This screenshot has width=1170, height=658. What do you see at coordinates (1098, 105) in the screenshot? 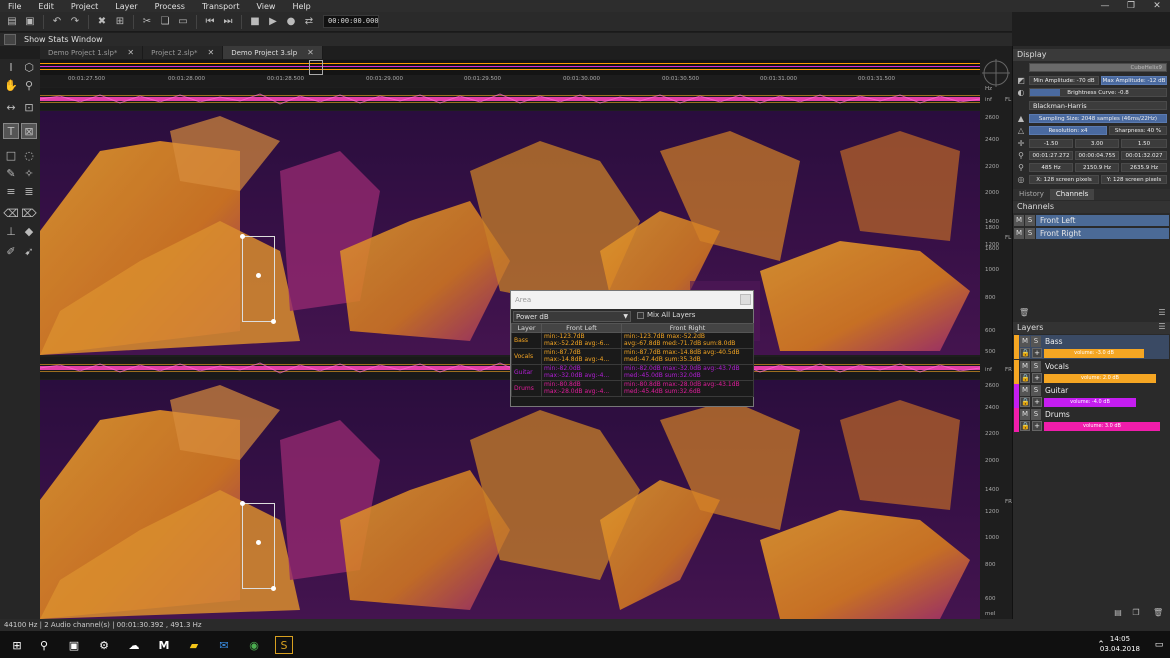
I see `window-function-select: Blackman-Harris` at bounding box center [1098, 105].